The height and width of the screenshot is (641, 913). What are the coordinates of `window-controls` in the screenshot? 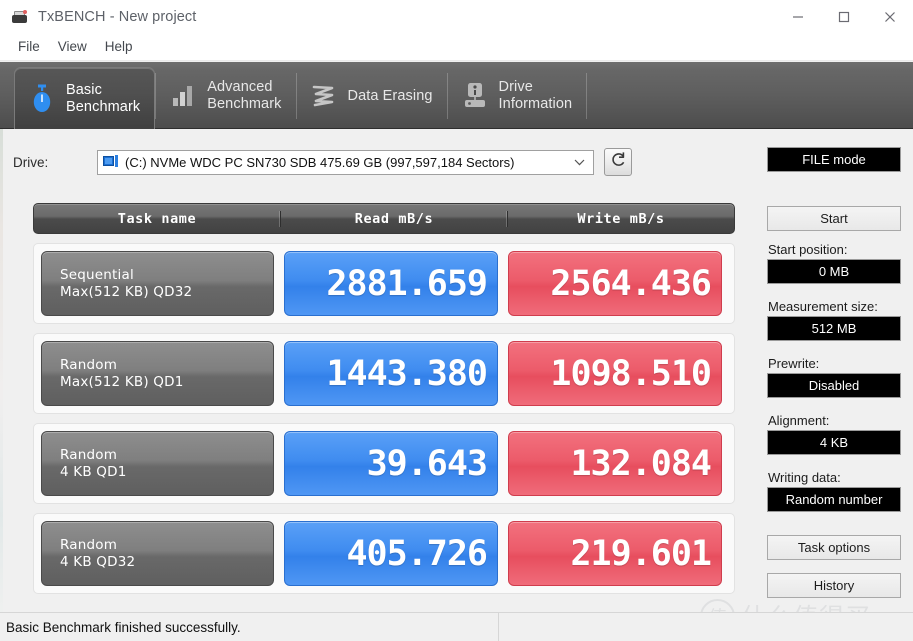 It's located at (844, 16).